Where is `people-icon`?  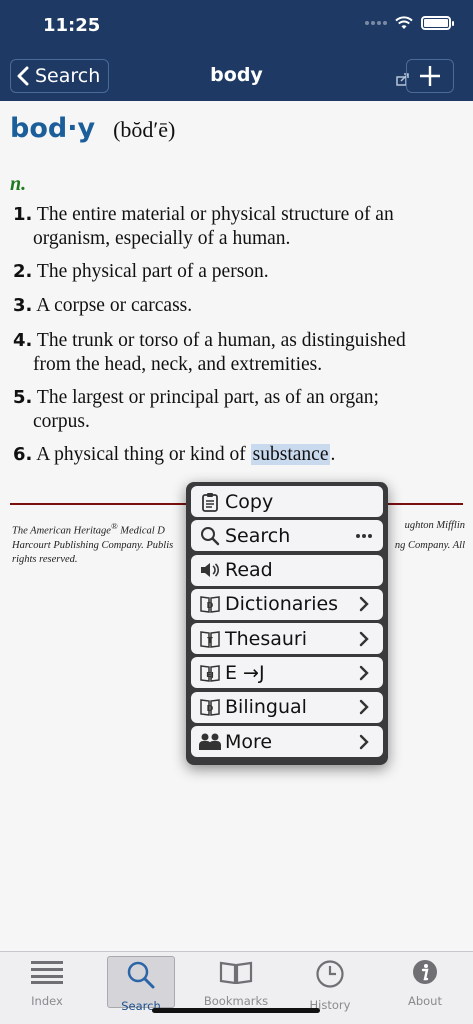
people-icon is located at coordinates (210, 742).